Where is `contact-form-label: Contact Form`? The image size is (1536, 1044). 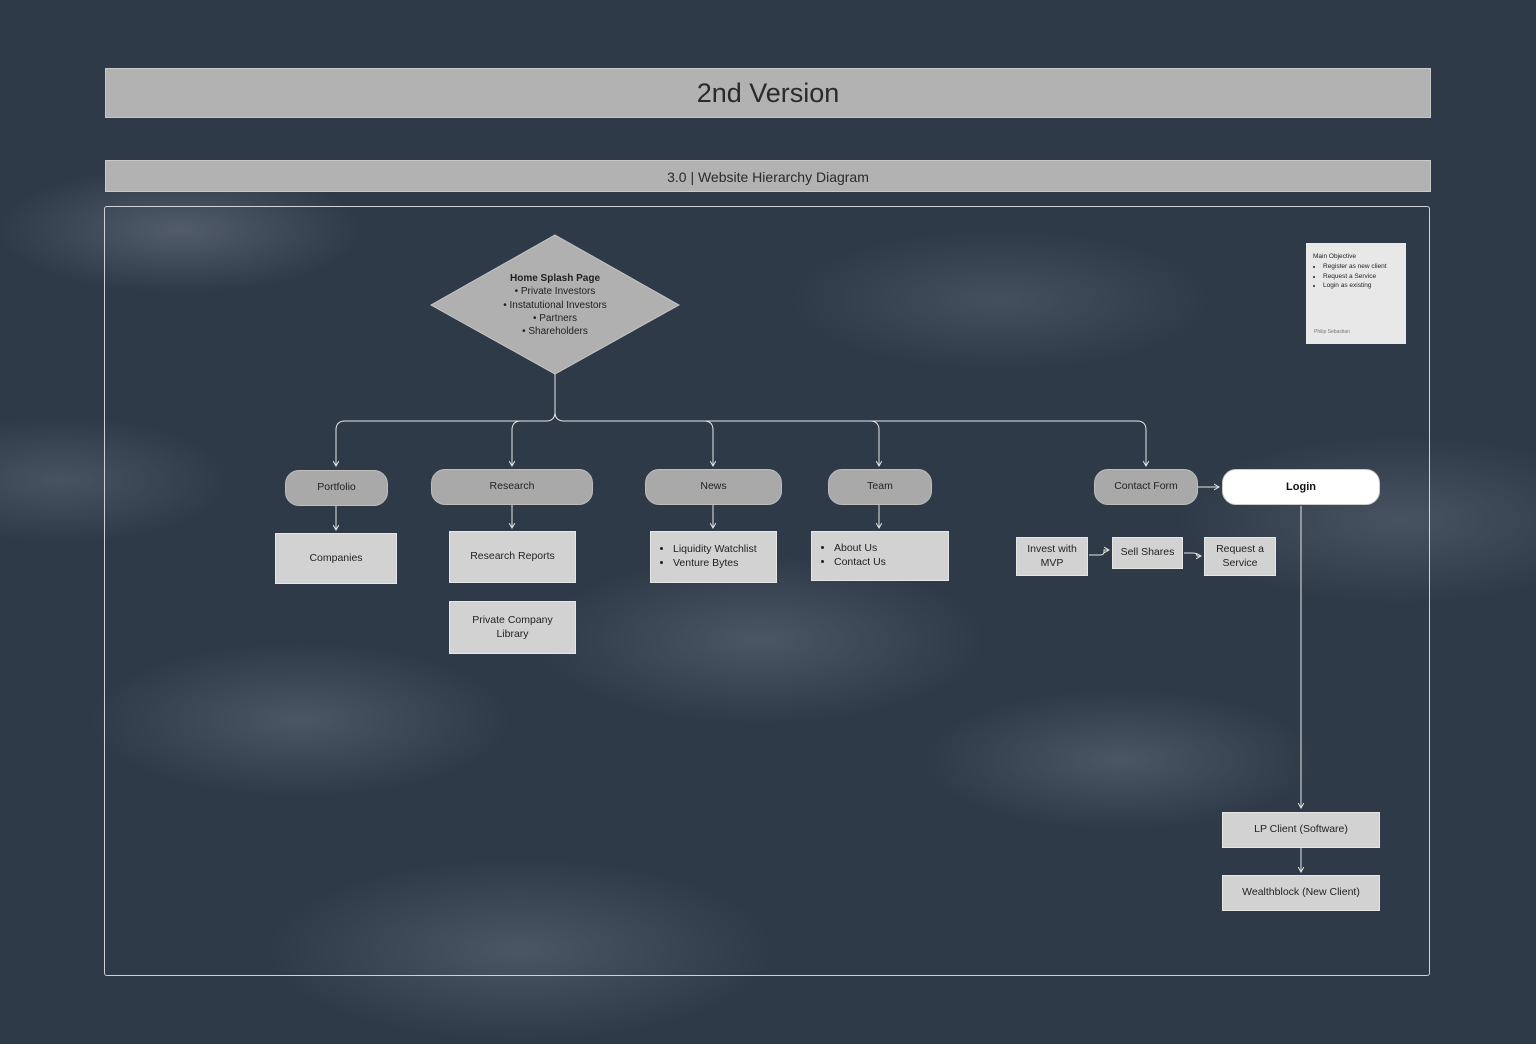 contact-form-label: Contact Form is located at coordinates (1146, 486).